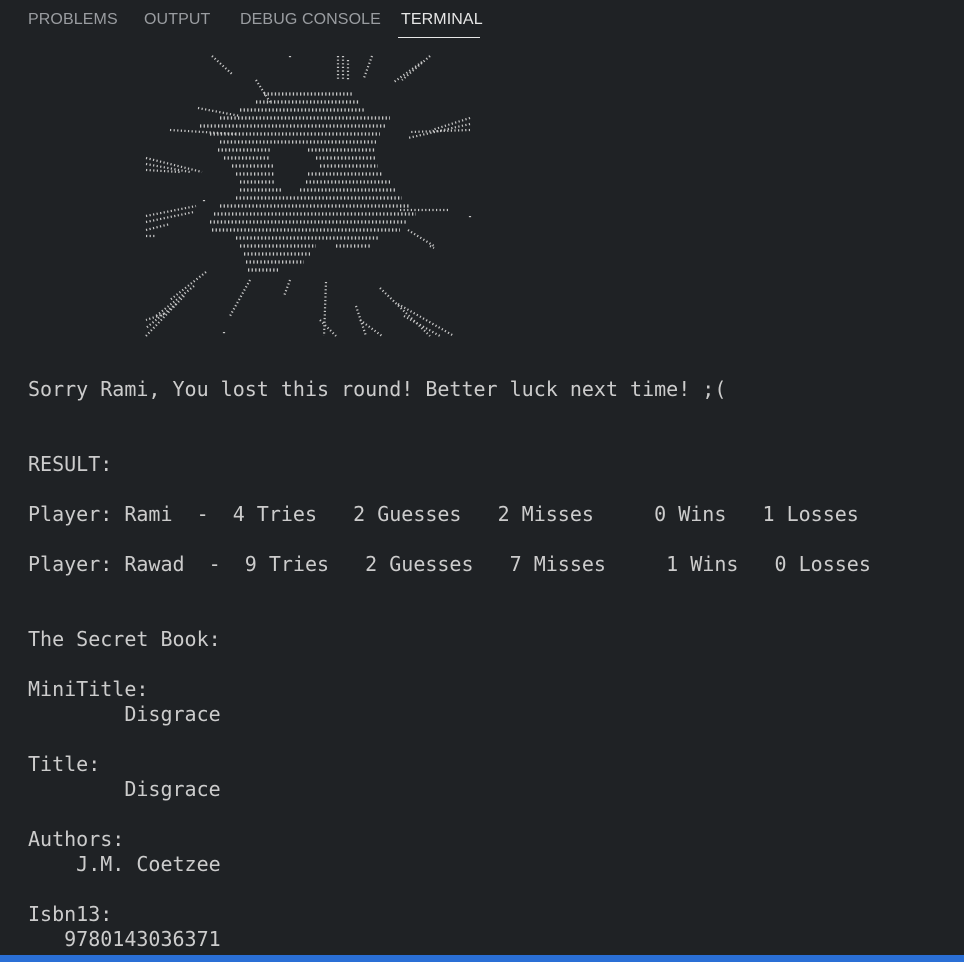 This screenshot has height=962, width=964. I want to click on terminal-minititle-label: MiniTitle:, so click(88, 689).